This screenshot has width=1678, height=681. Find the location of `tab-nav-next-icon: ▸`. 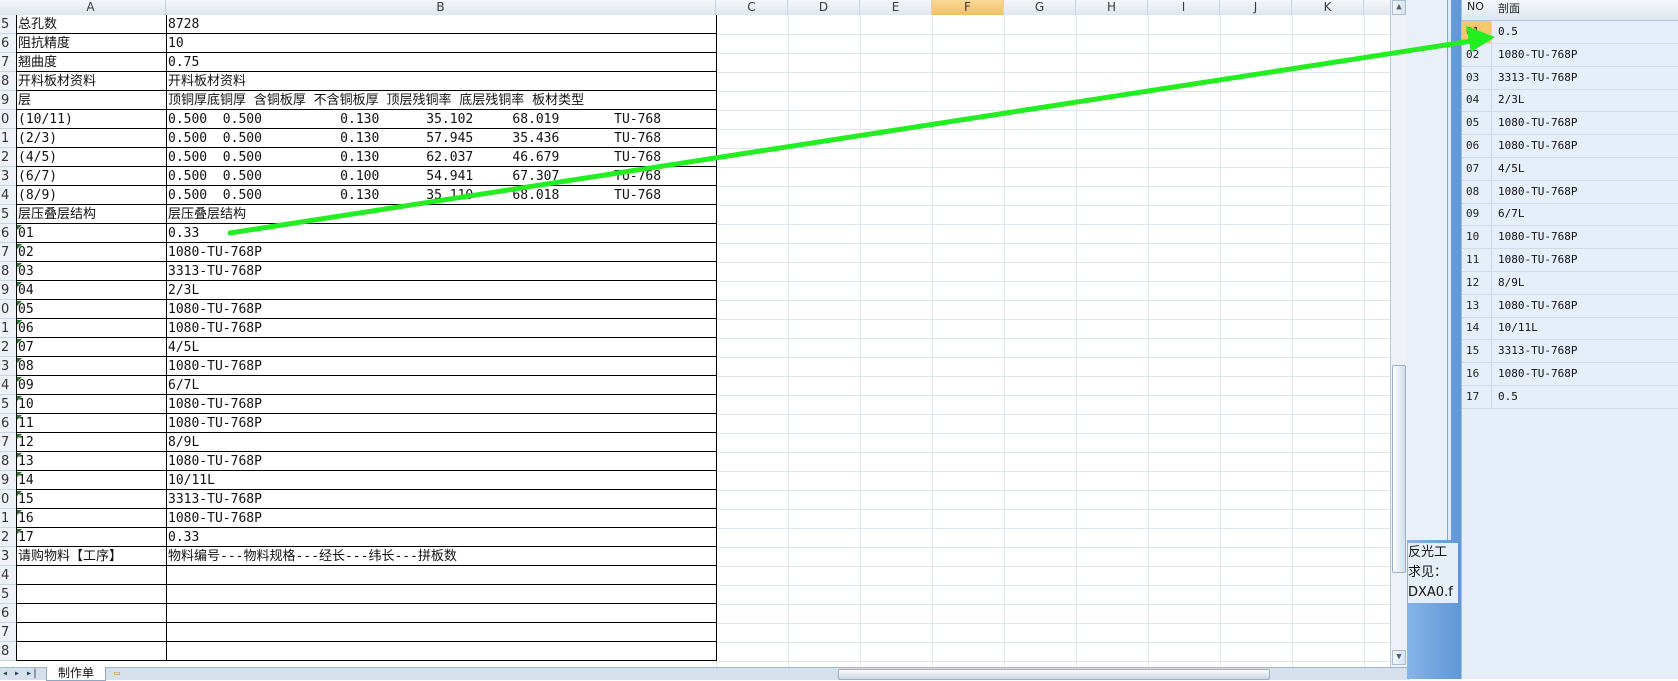

tab-nav-next-icon: ▸ is located at coordinates (17, 674).